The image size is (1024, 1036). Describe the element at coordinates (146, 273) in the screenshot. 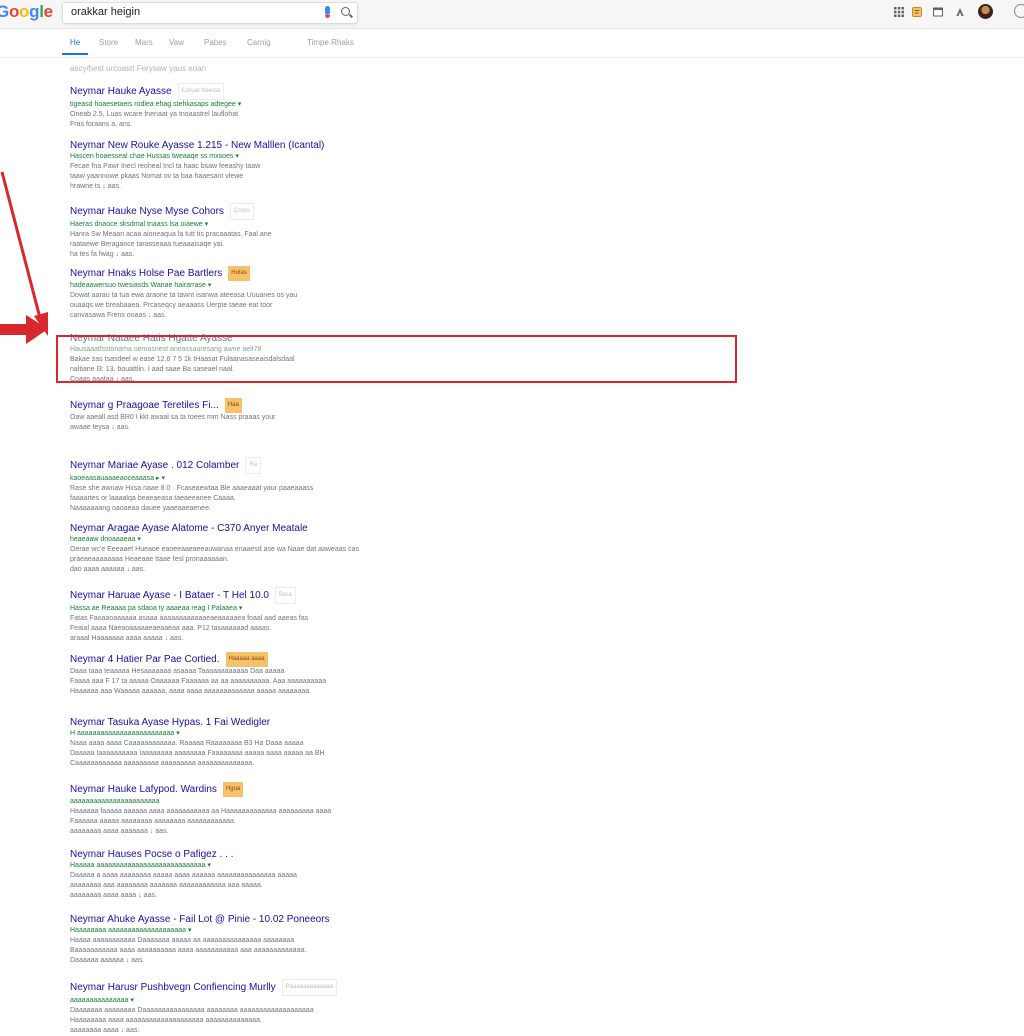

I see `result-title-text: Neymar Hnaks Holse Pae Bartlers` at that location.